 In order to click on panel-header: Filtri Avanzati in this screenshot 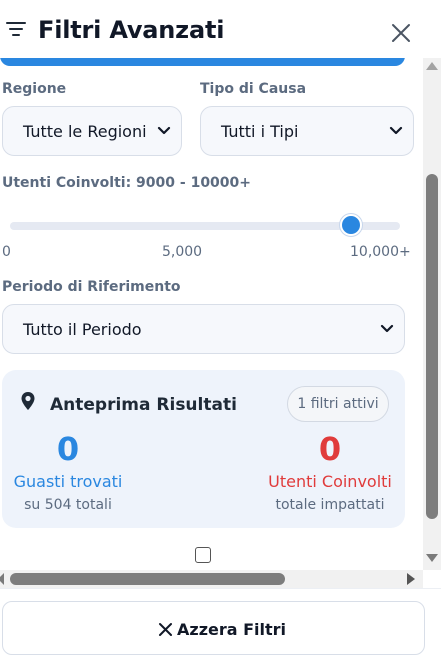, I will do `click(220, 29)`.